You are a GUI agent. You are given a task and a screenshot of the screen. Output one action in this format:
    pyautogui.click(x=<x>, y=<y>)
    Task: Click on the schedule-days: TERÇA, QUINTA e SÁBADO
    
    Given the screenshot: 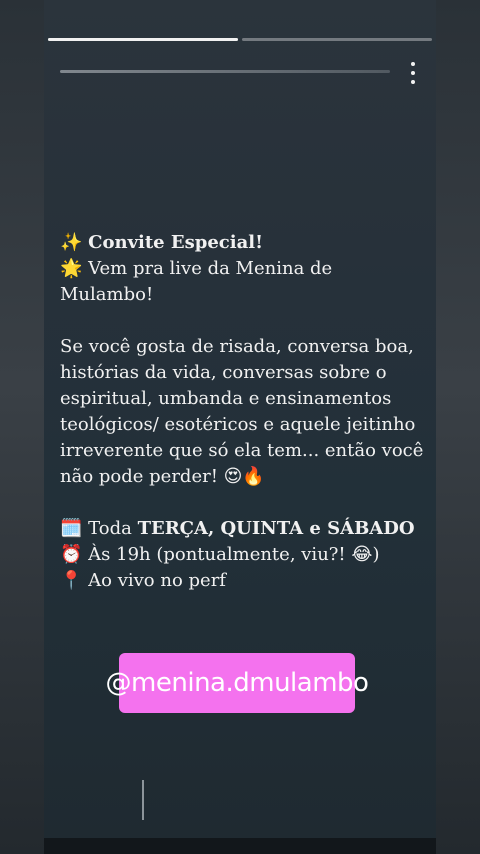 What is the action you would take?
    pyautogui.click(x=276, y=528)
    